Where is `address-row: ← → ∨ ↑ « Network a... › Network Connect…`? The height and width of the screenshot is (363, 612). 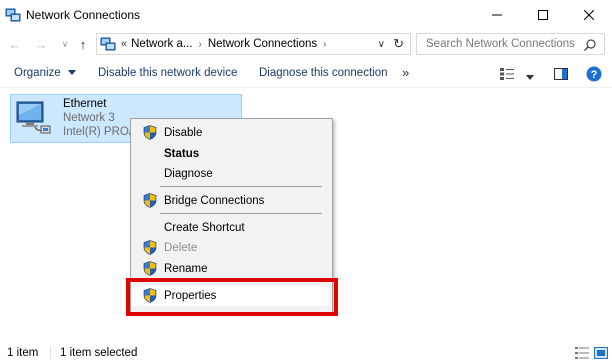 address-row: ← → ∨ ↑ « Network a... › Network Connect… is located at coordinates (306, 44).